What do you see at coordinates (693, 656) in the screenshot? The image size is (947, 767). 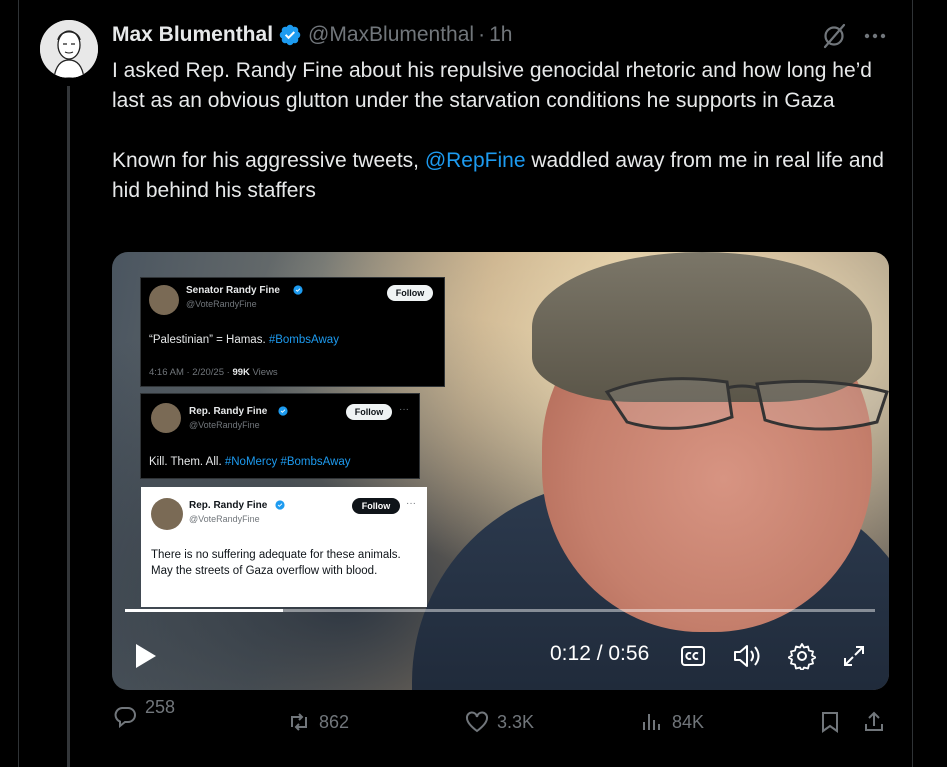 I see `closed-captions-icon` at bounding box center [693, 656].